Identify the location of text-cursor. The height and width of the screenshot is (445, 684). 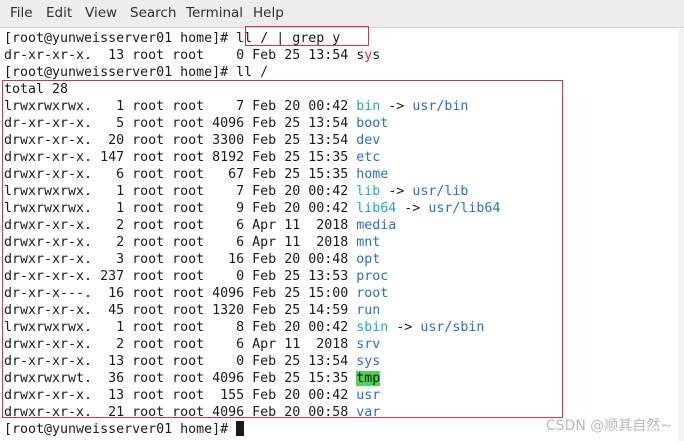
(240, 428).